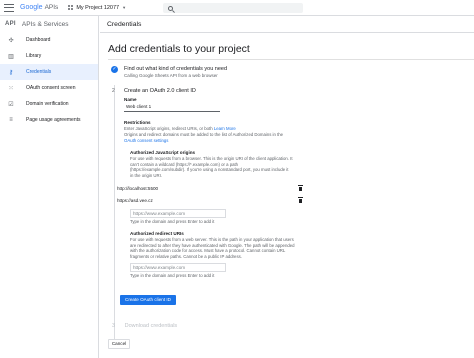  I want to click on sidebar-item-label: Library, so click(34, 56).